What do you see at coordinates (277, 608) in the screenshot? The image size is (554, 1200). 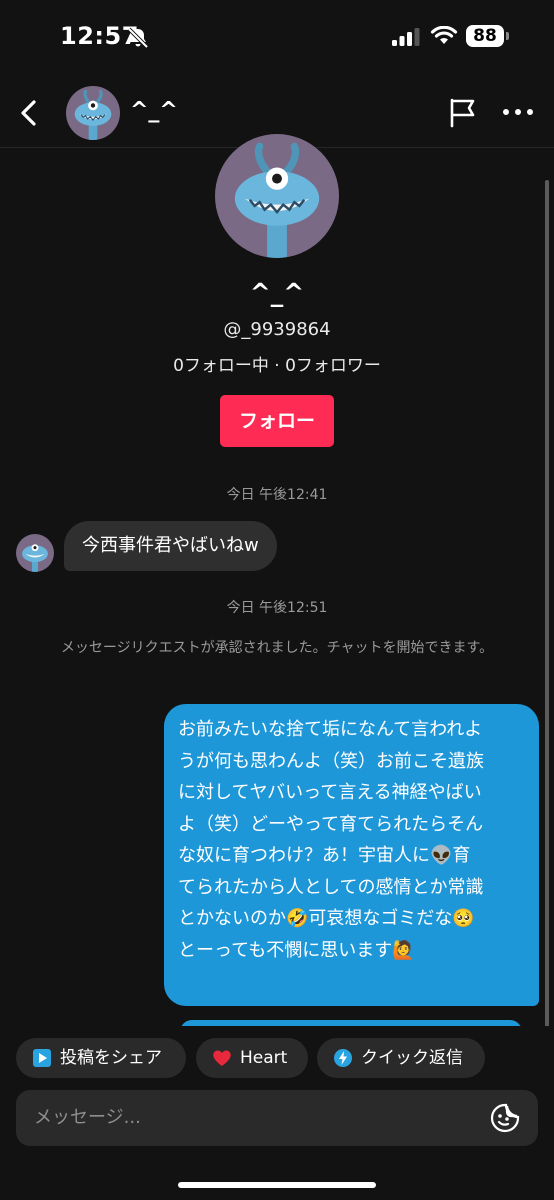 I see `message-timestamp: 今日 午後12:51` at bounding box center [277, 608].